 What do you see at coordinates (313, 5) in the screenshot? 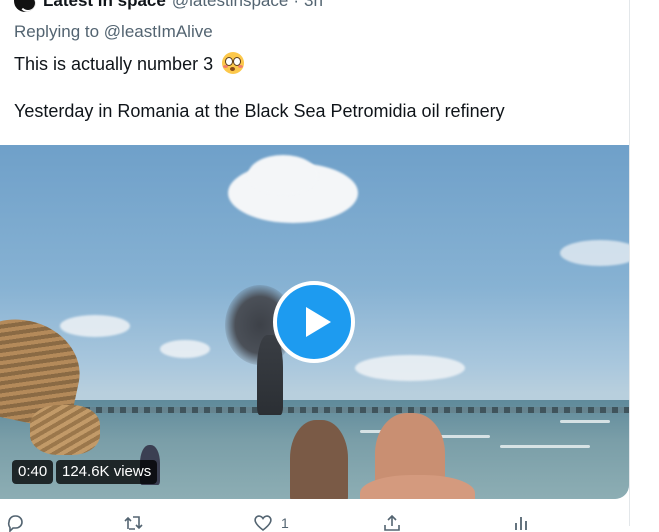
I see `timestamp: 3h` at bounding box center [313, 5].